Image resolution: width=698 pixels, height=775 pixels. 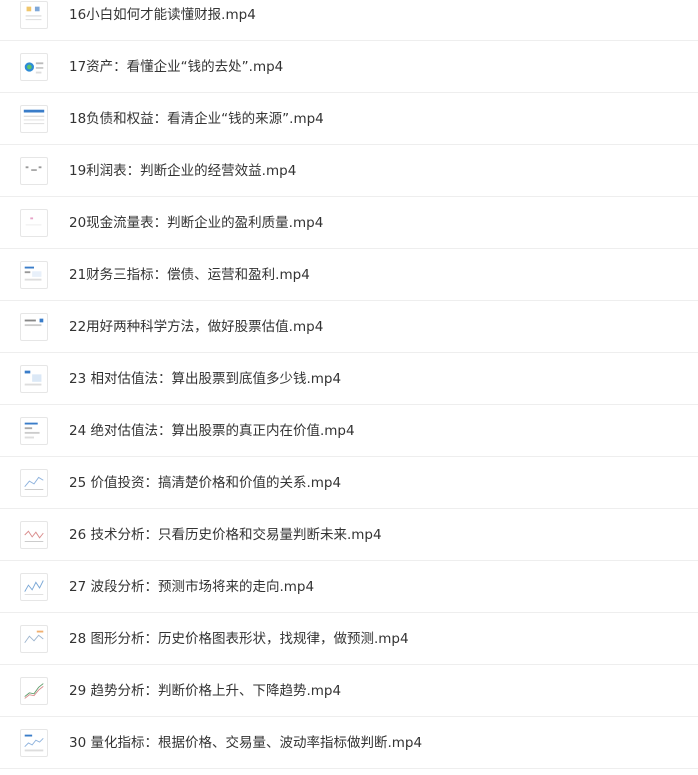 What do you see at coordinates (225, 535) in the screenshot?
I see `file-name: 26 技术分析：只看历史价格和交易量判断未来.mp4` at bounding box center [225, 535].